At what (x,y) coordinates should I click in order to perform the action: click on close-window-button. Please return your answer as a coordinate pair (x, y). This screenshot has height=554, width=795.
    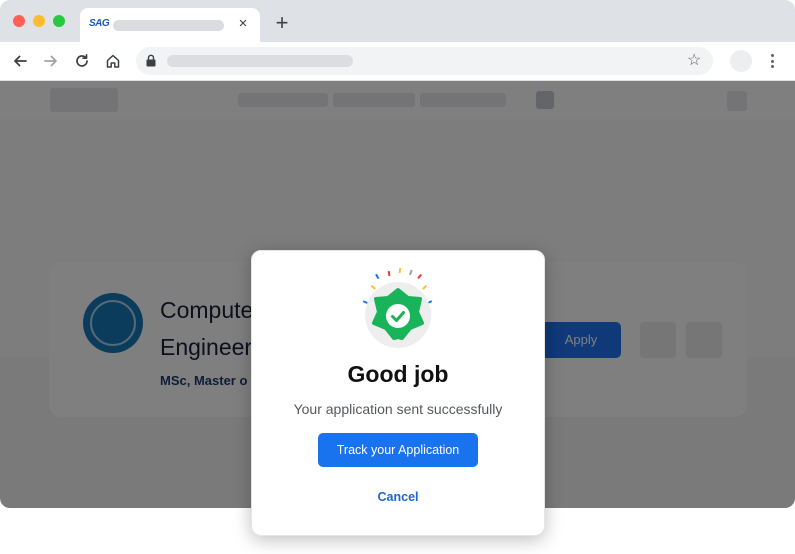
    Looking at the image, I should click on (19, 21).